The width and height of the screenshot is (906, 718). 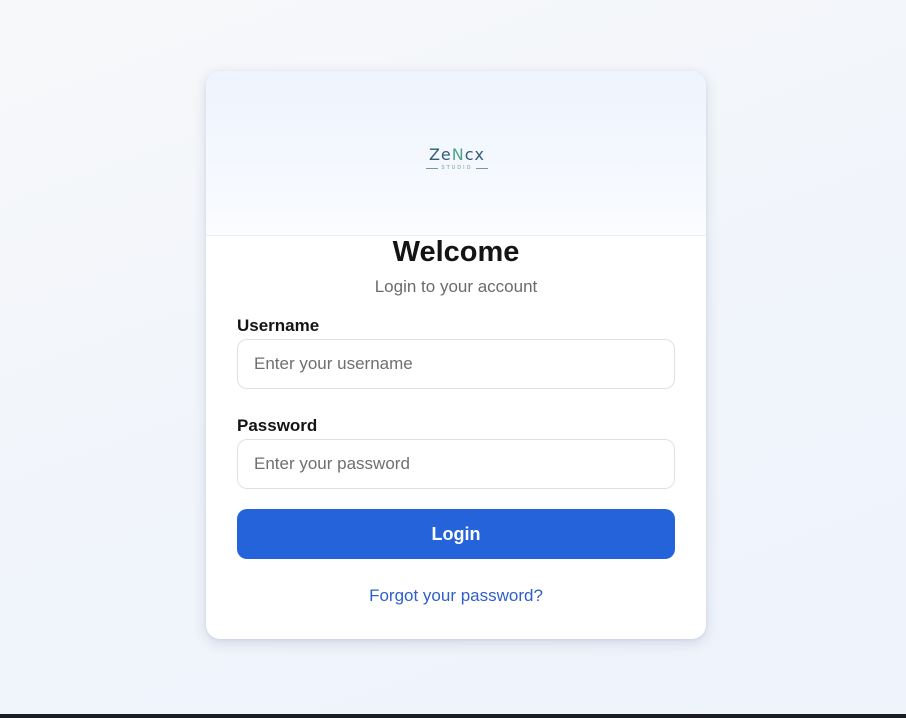 I want to click on logo-subtitle-text: STUDIO, so click(x=457, y=168).